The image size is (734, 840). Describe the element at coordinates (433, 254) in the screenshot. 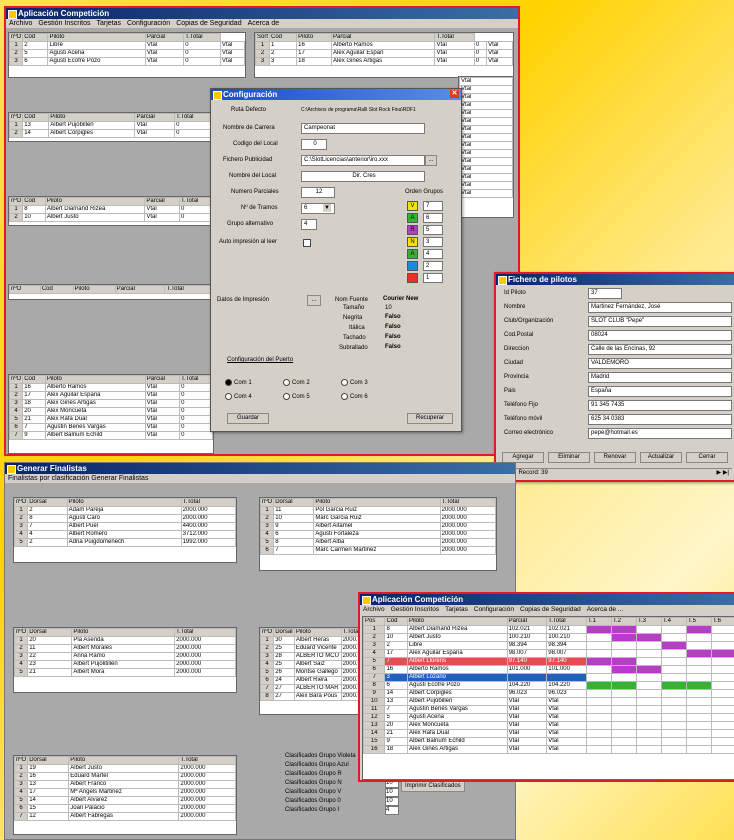

I see `orden-field-4: 4` at that location.